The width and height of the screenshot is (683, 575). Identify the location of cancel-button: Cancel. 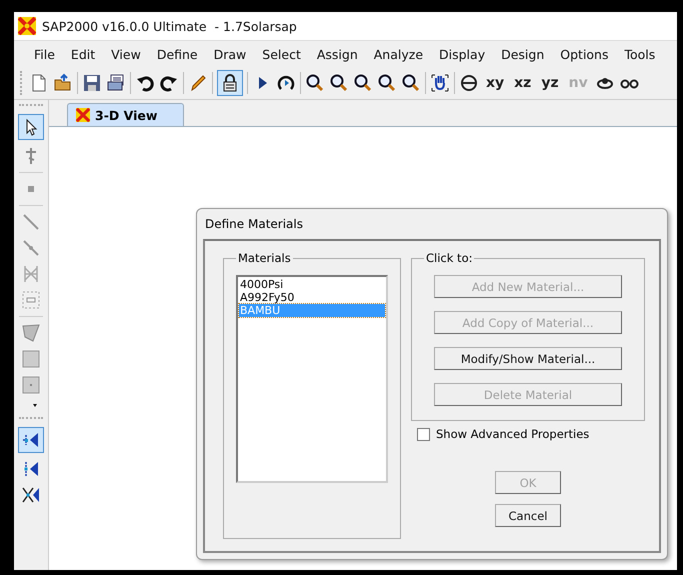
(528, 515).